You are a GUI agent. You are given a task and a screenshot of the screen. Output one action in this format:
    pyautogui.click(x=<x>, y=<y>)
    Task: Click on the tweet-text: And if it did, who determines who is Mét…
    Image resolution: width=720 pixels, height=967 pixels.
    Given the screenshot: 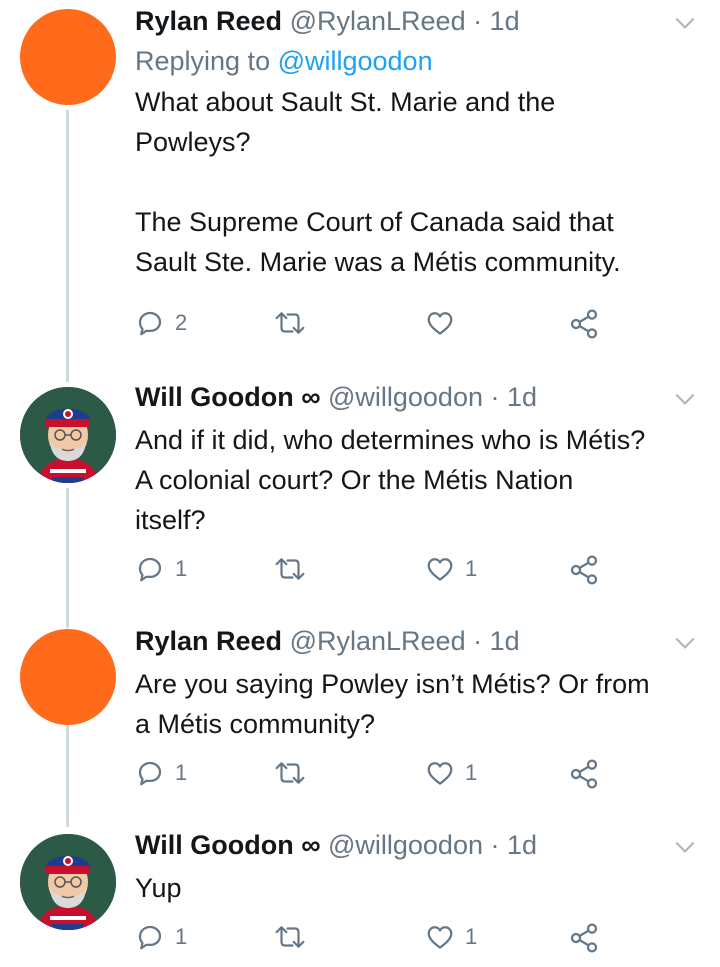 What is the action you would take?
    pyautogui.click(x=390, y=480)
    